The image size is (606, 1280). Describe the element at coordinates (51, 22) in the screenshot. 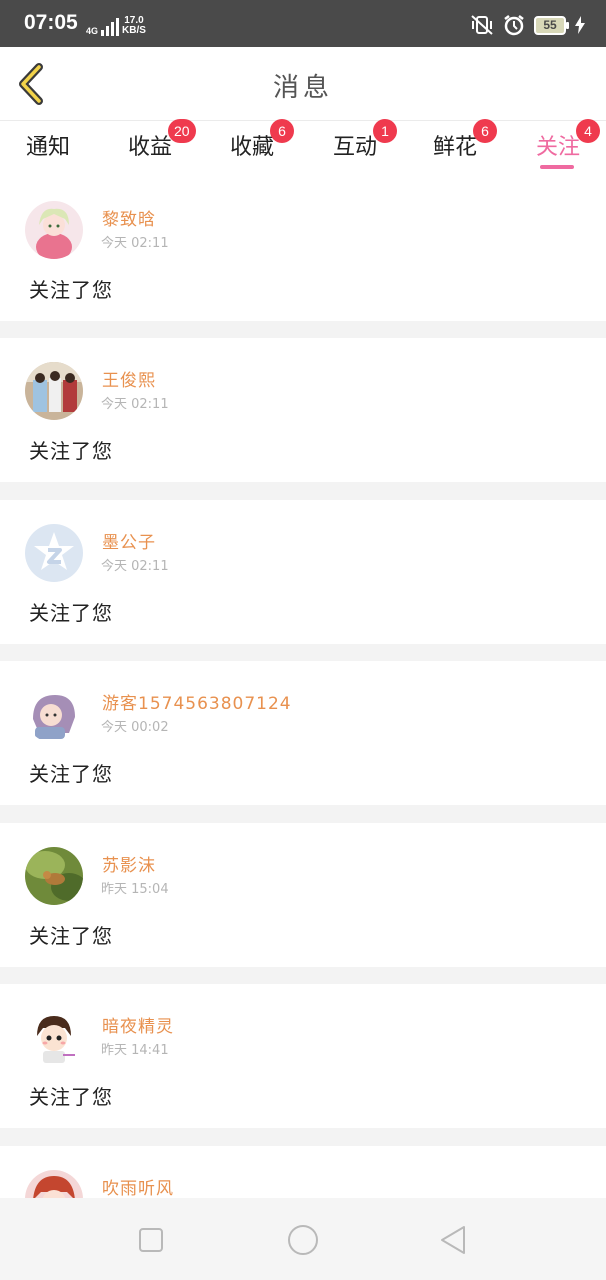

I see `status-time: 07:05` at that location.